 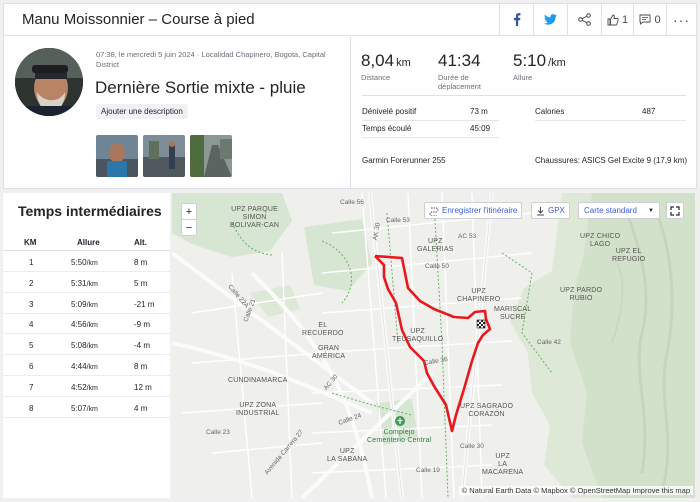 What do you see at coordinates (376, 77) in the screenshot?
I see `distance-label: Distance` at bounding box center [376, 77].